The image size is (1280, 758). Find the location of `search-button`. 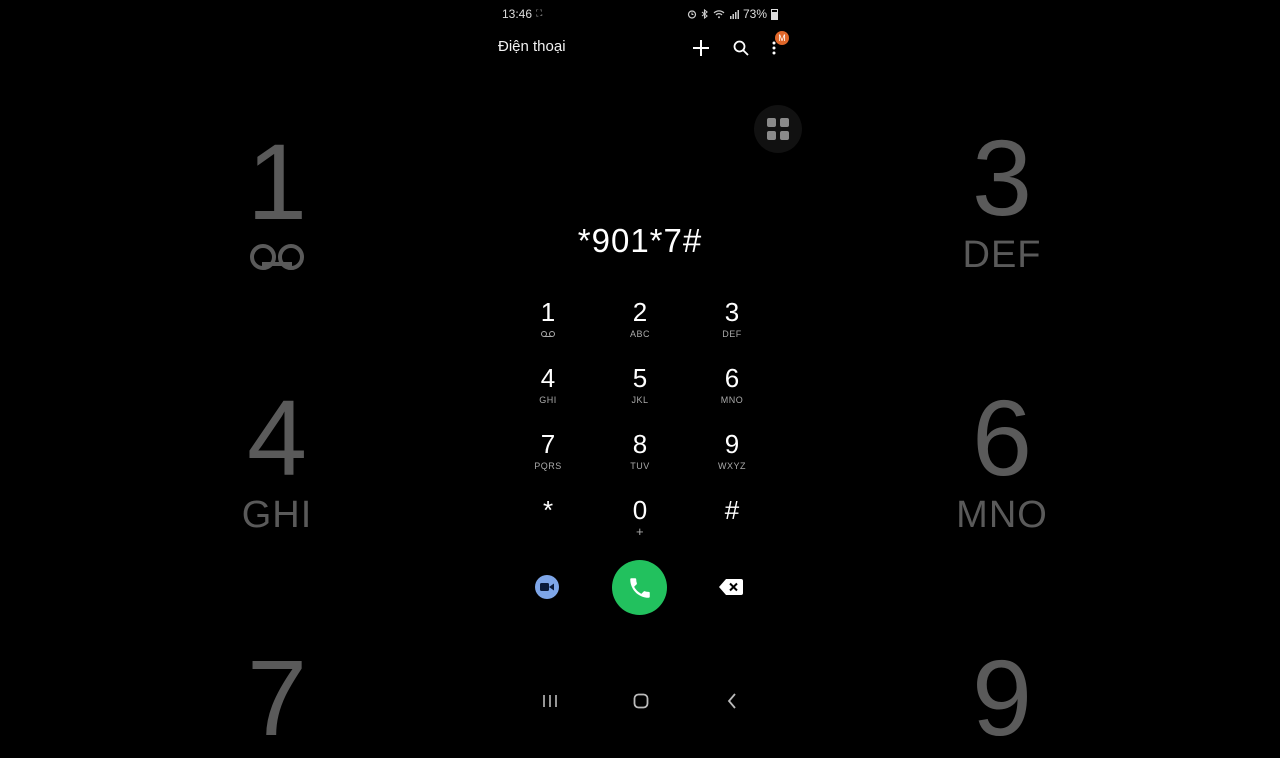

search-button is located at coordinates (741, 48).